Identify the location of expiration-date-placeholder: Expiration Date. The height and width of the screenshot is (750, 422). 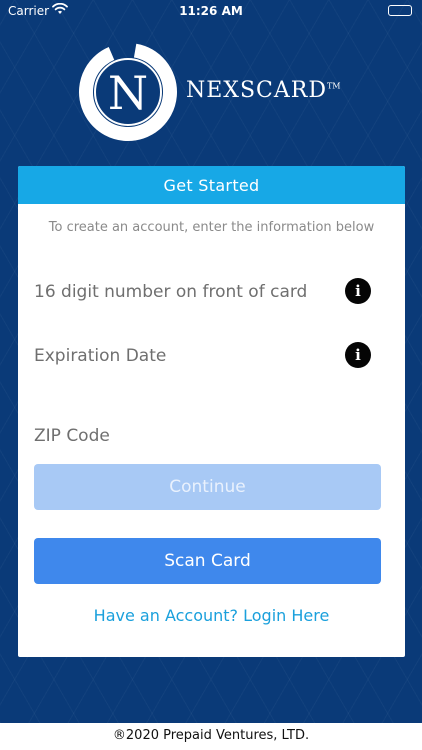
(100, 356).